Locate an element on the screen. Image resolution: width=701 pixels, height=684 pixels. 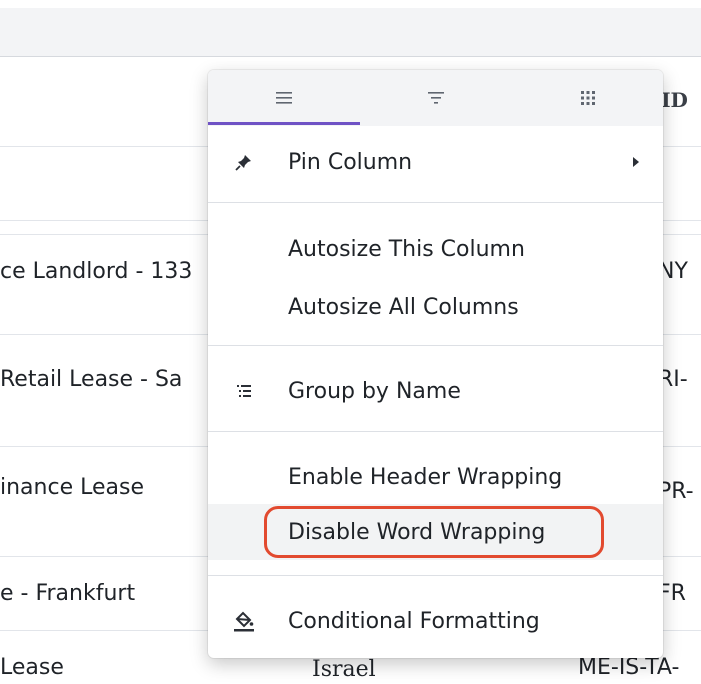
highlight-annotation is located at coordinates (434, 532).